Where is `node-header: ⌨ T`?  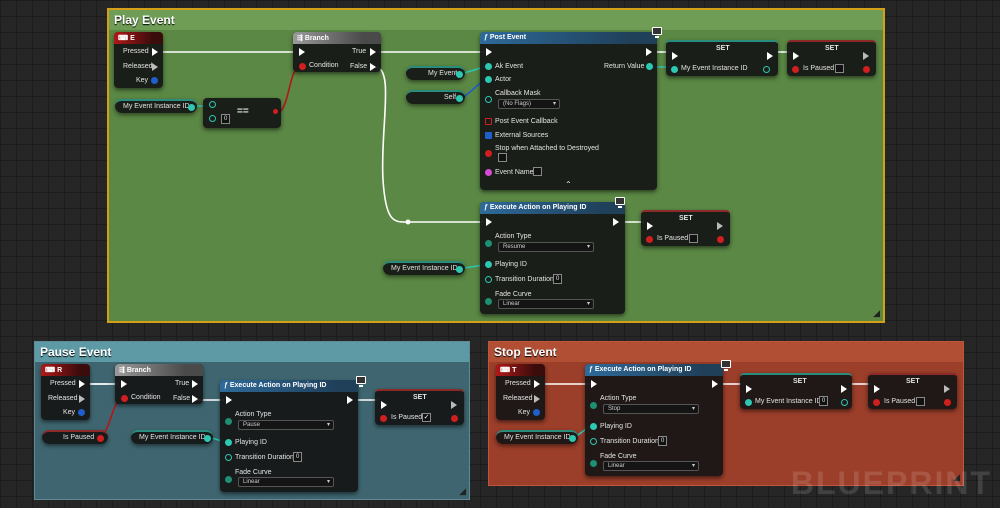
node-header: ⌨ T is located at coordinates (520, 370).